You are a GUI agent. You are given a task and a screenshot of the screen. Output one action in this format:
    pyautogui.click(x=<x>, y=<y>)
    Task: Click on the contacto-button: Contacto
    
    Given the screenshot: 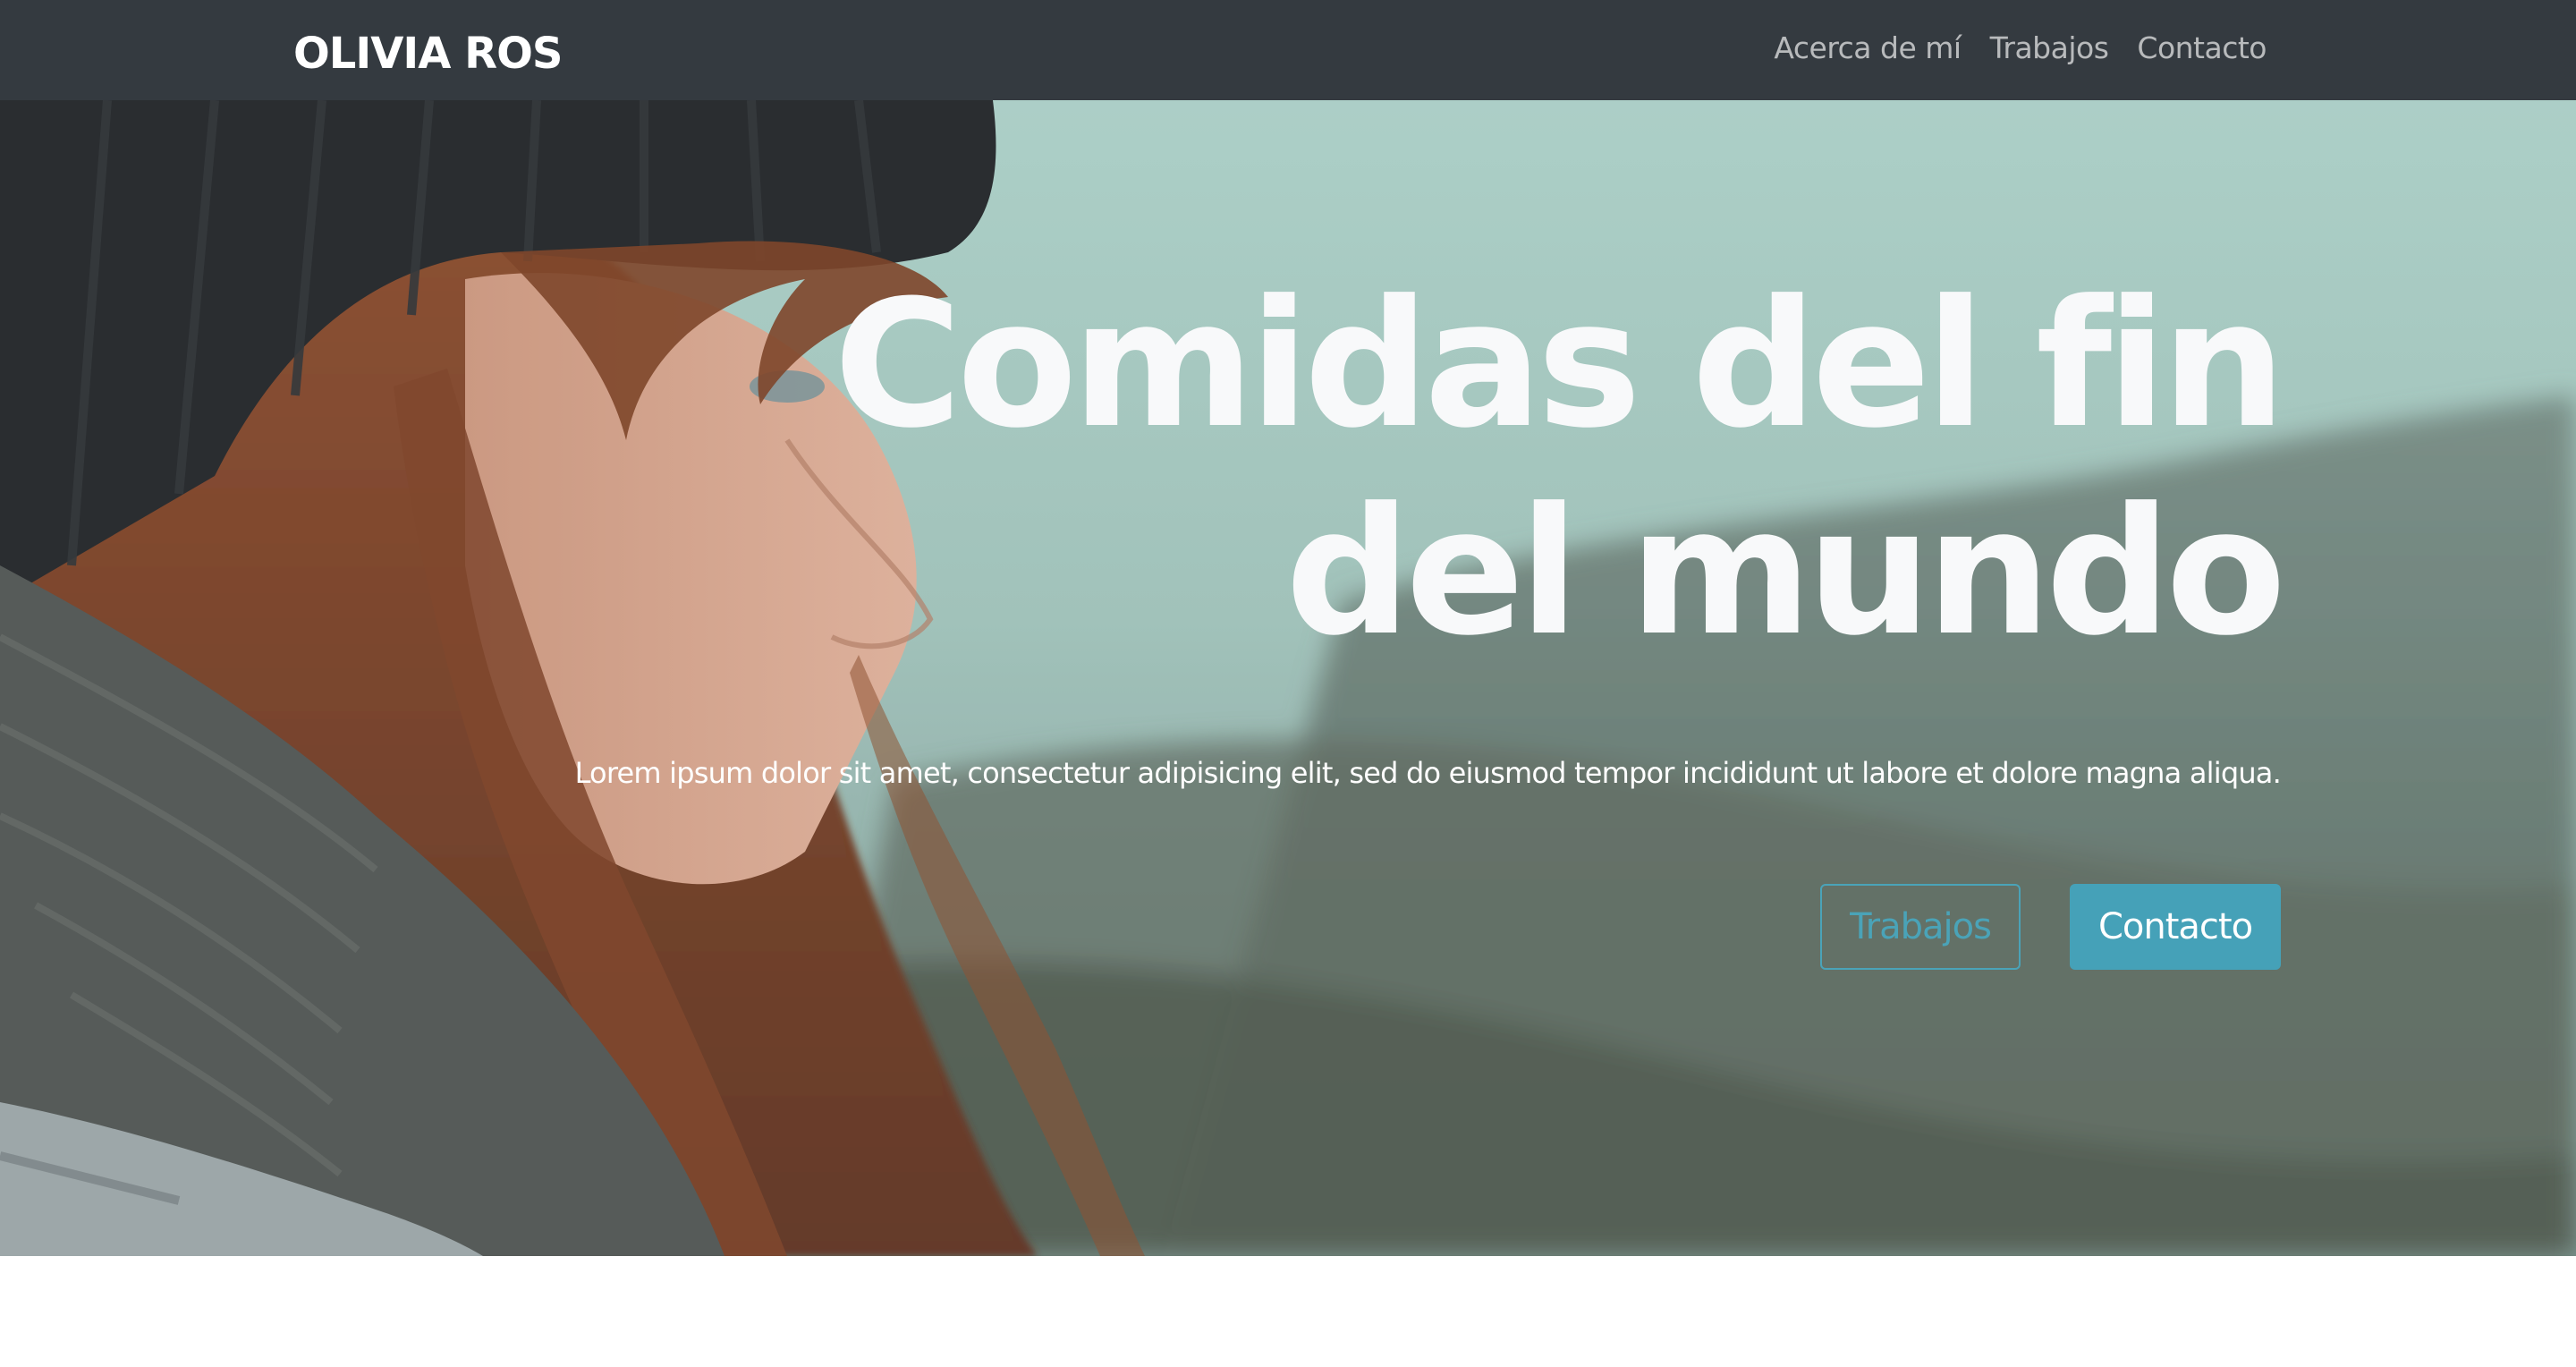 What is the action you would take?
    pyautogui.click(x=2175, y=927)
    